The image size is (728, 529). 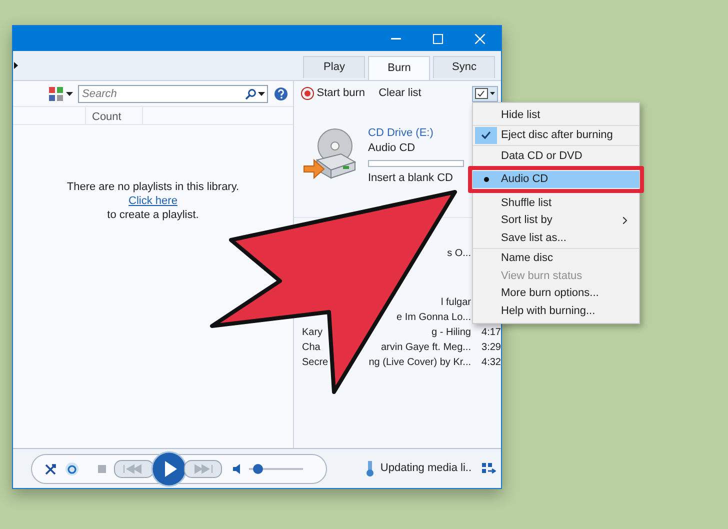 I want to click on minimize-icon, so click(x=396, y=39).